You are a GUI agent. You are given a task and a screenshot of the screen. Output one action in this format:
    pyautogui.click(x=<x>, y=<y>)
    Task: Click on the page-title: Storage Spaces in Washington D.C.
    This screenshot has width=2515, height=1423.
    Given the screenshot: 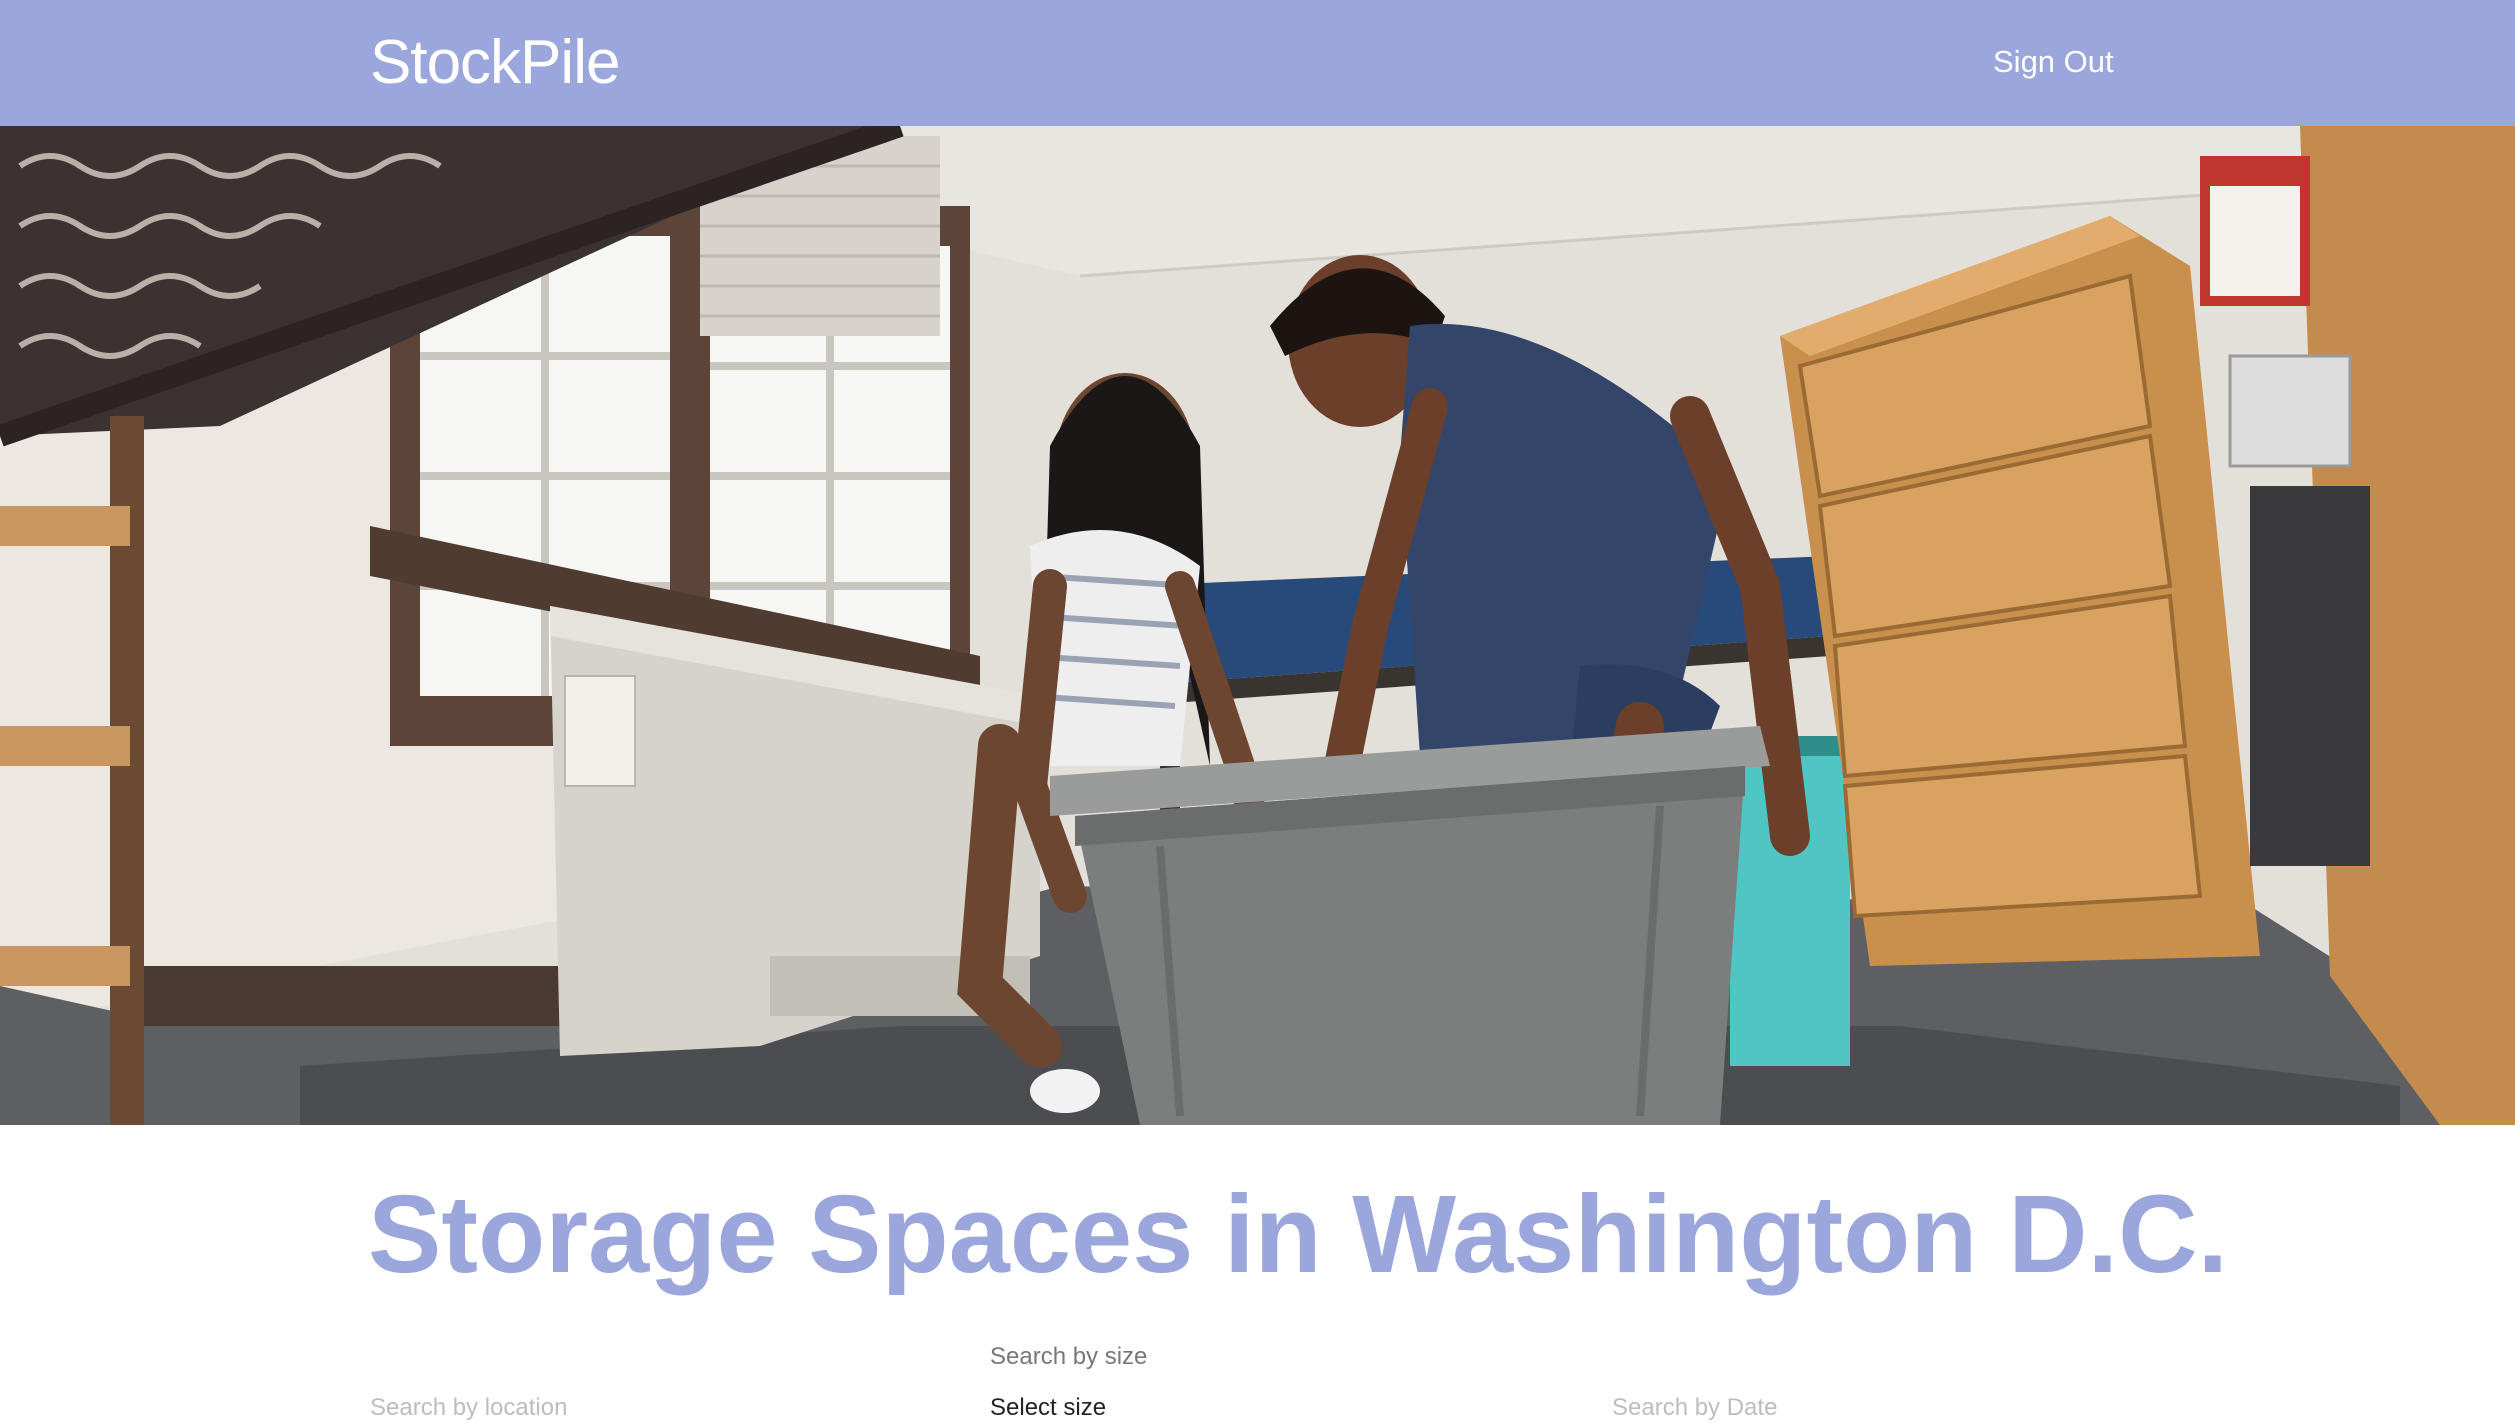 What is the action you would take?
    pyautogui.click(x=1298, y=1234)
    